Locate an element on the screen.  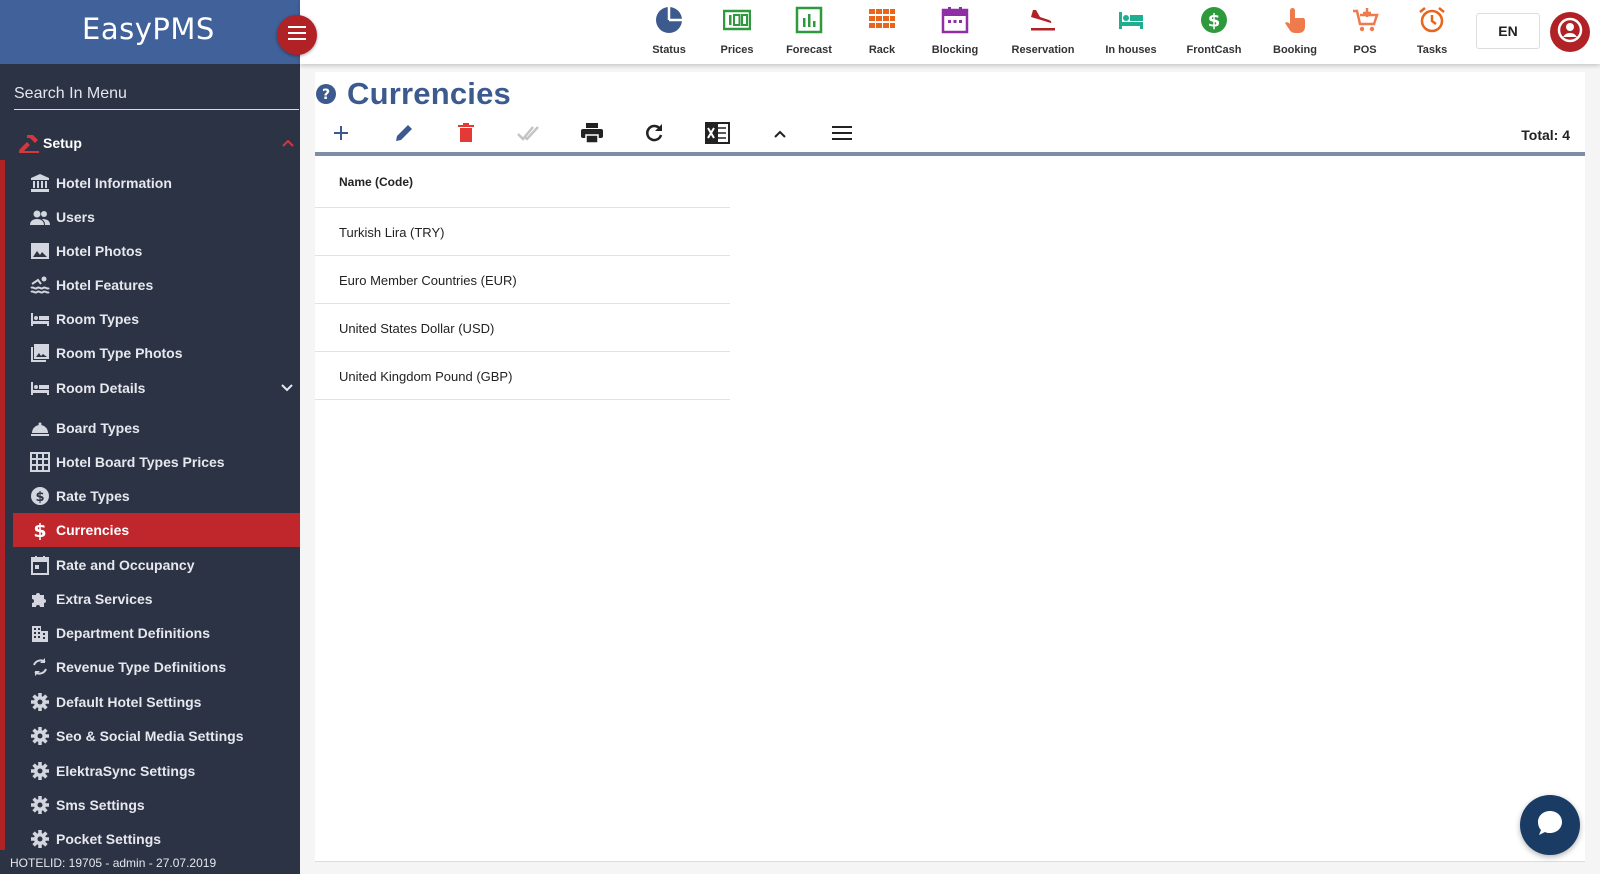
help-icon: ? is located at coordinates (326, 96).